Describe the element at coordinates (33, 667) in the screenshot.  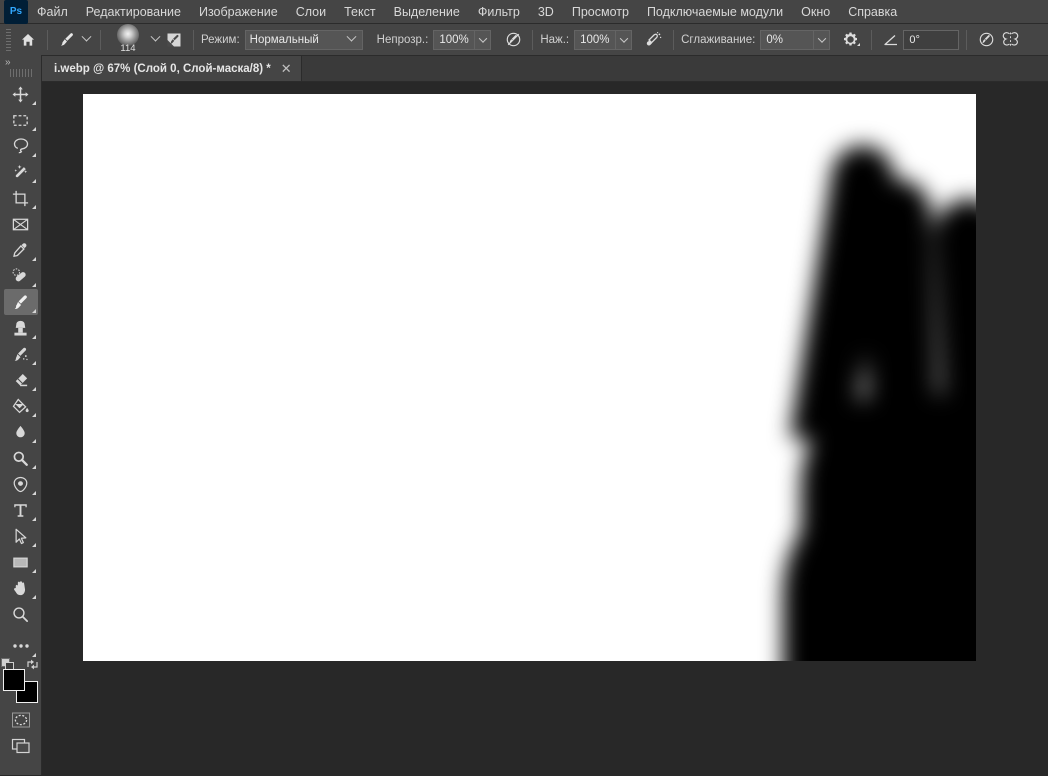
I see `switch-colors-icon` at that location.